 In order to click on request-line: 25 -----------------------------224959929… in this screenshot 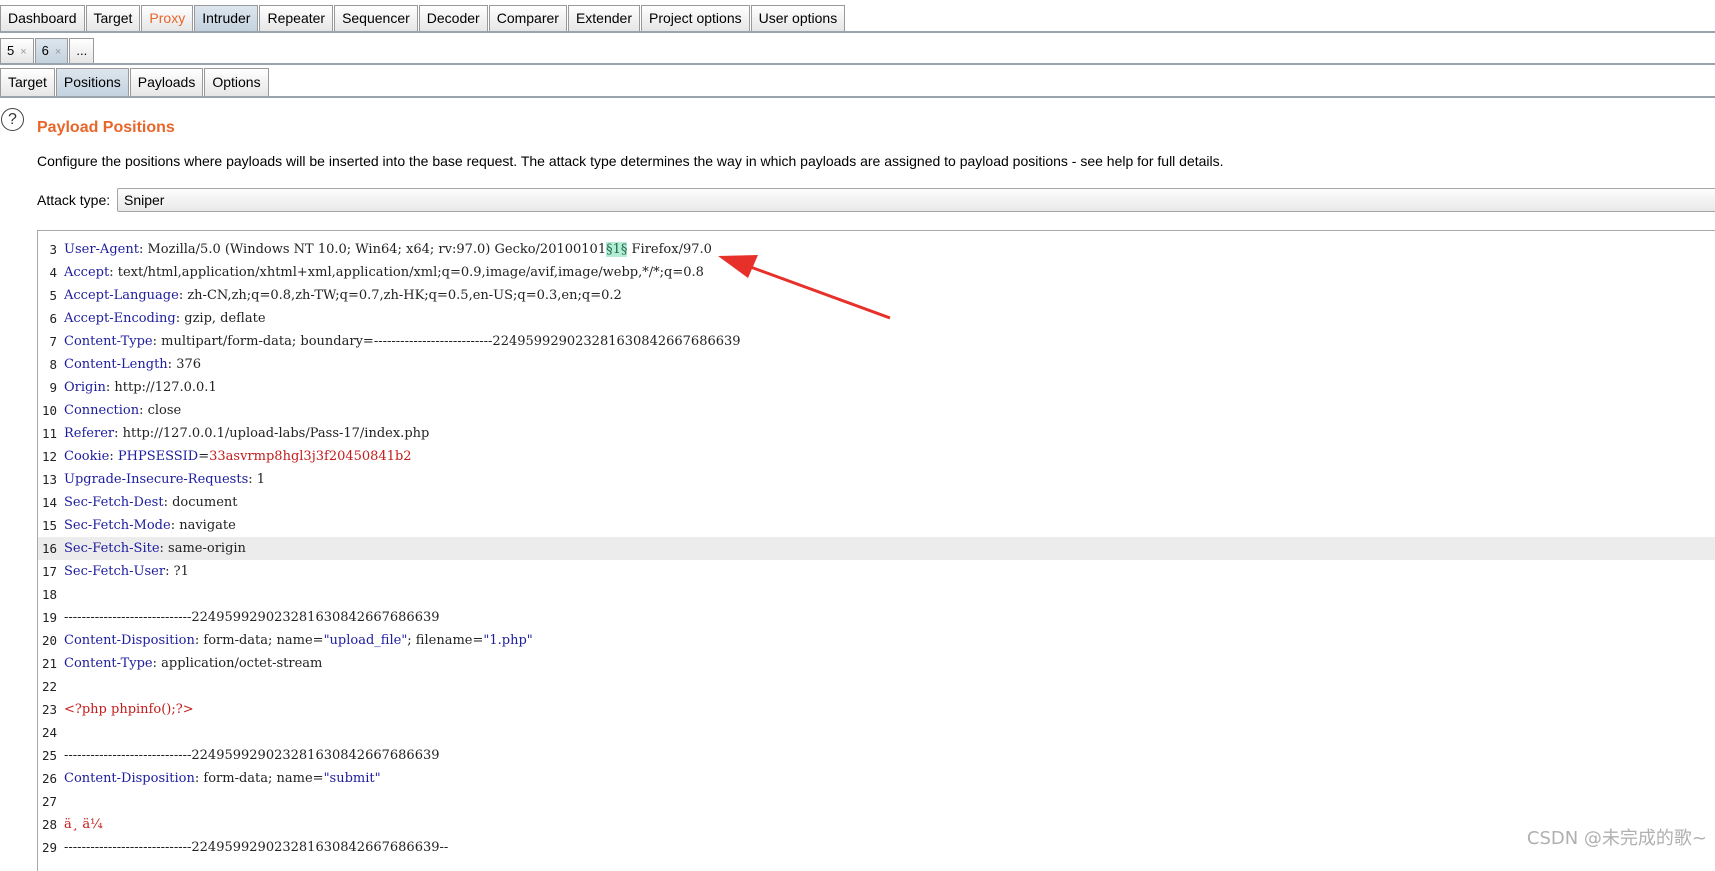, I will do `click(876, 755)`.